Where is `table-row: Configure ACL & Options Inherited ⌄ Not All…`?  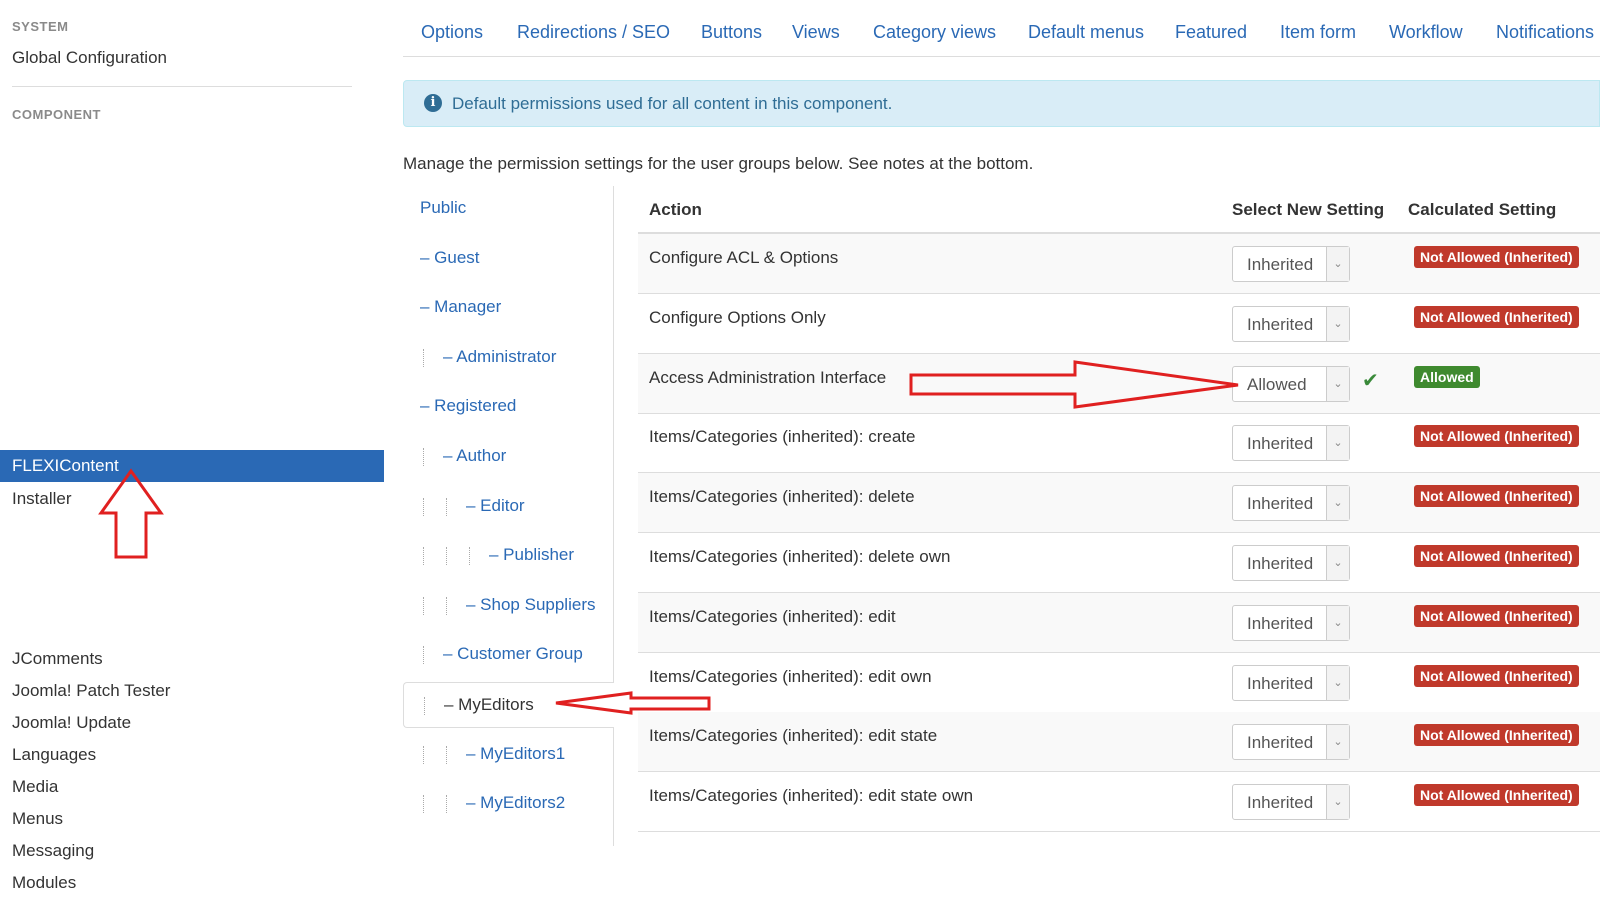 table-row: Configure ACL & Options Inherited ⌄ Not All… is located at coordinates (1119, 264).